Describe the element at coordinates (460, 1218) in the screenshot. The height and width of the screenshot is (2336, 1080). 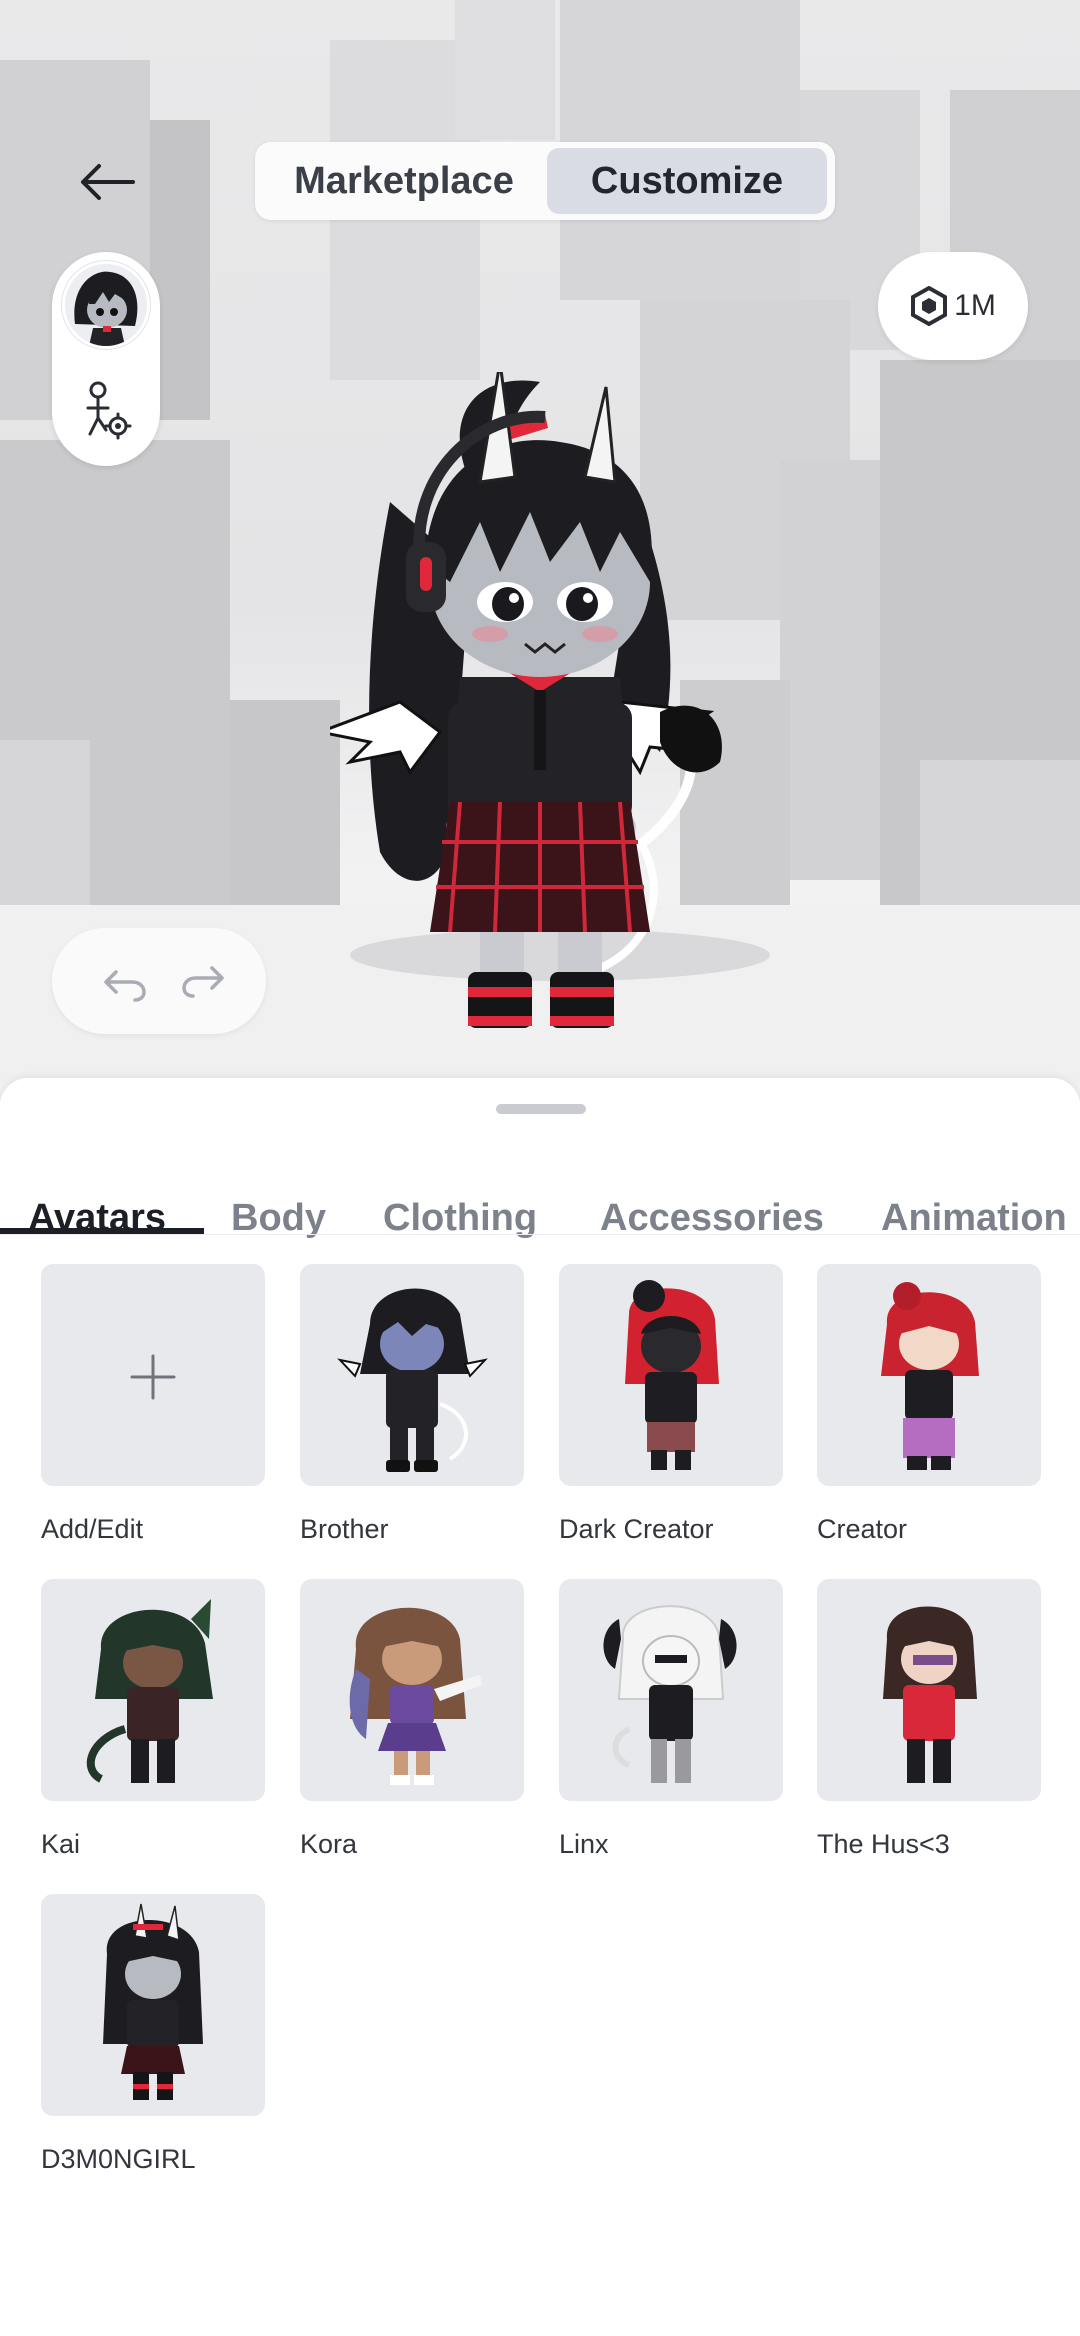
I see `tab-clothing: Clothing` at that location.